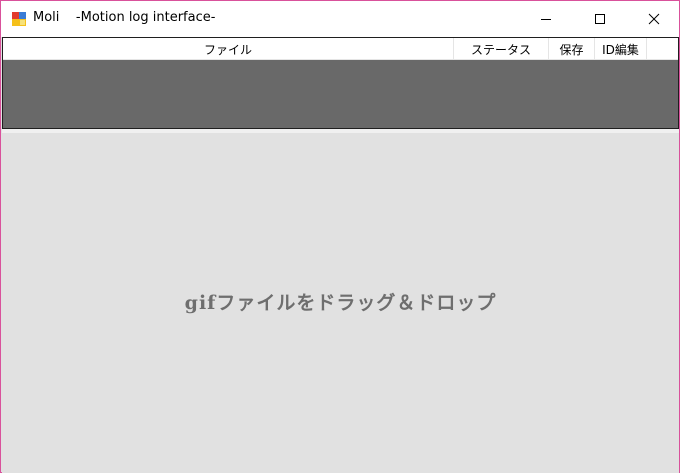 The image size is (680, 473). I want to click on close-button, so click(654, 19).